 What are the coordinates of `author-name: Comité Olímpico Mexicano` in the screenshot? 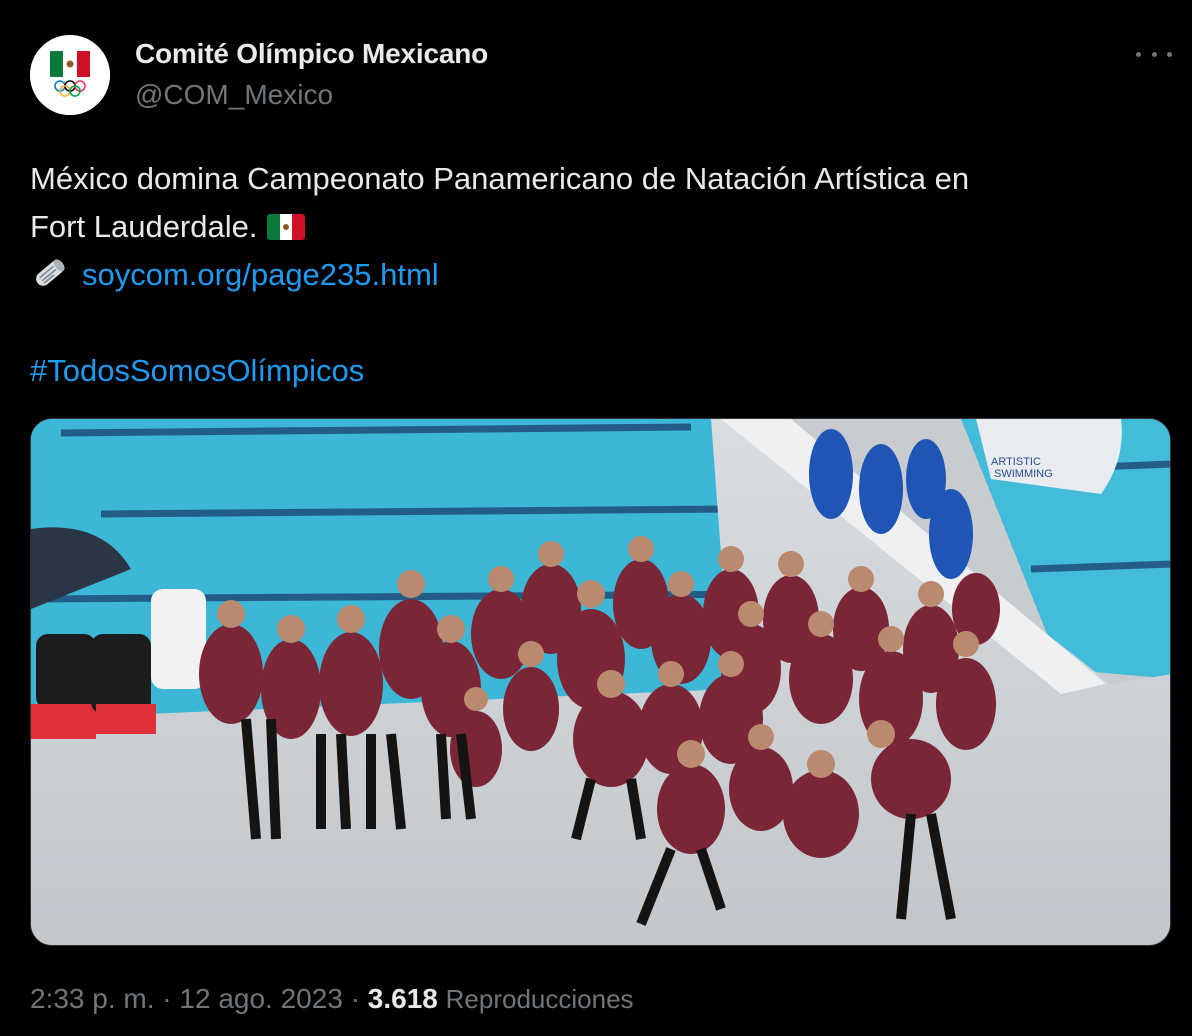 It's located at (311, 54).